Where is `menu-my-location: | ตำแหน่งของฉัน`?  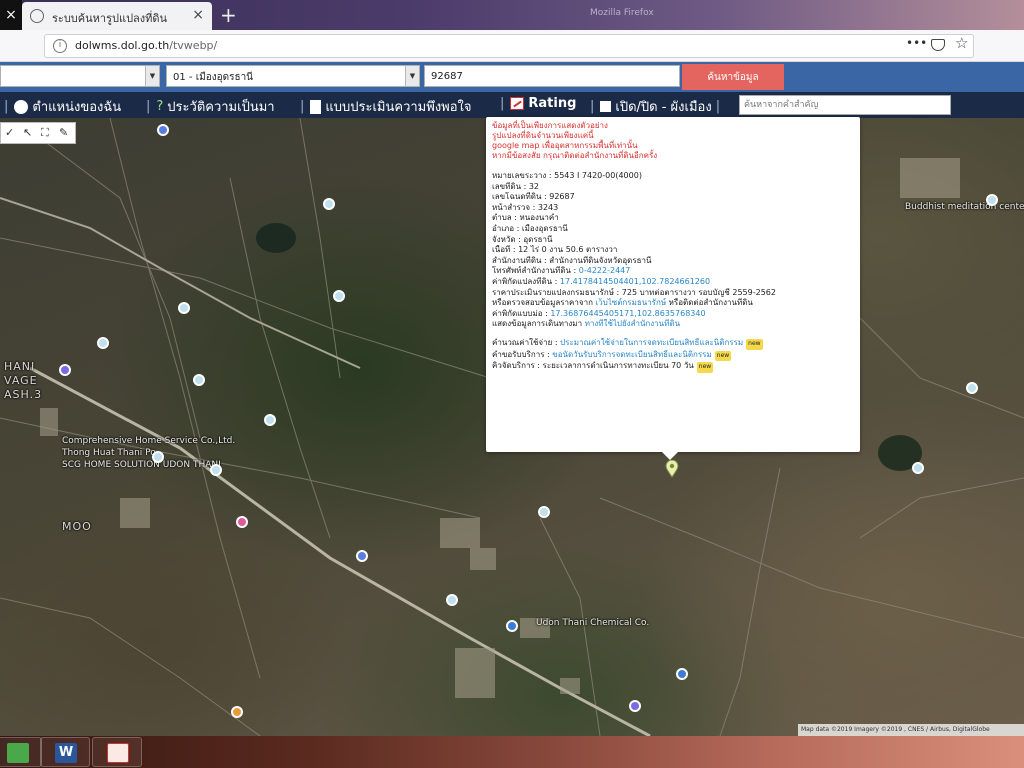
menu-my-location: | ตำแหน่งของฉัน is located at coordinates (62, 106).